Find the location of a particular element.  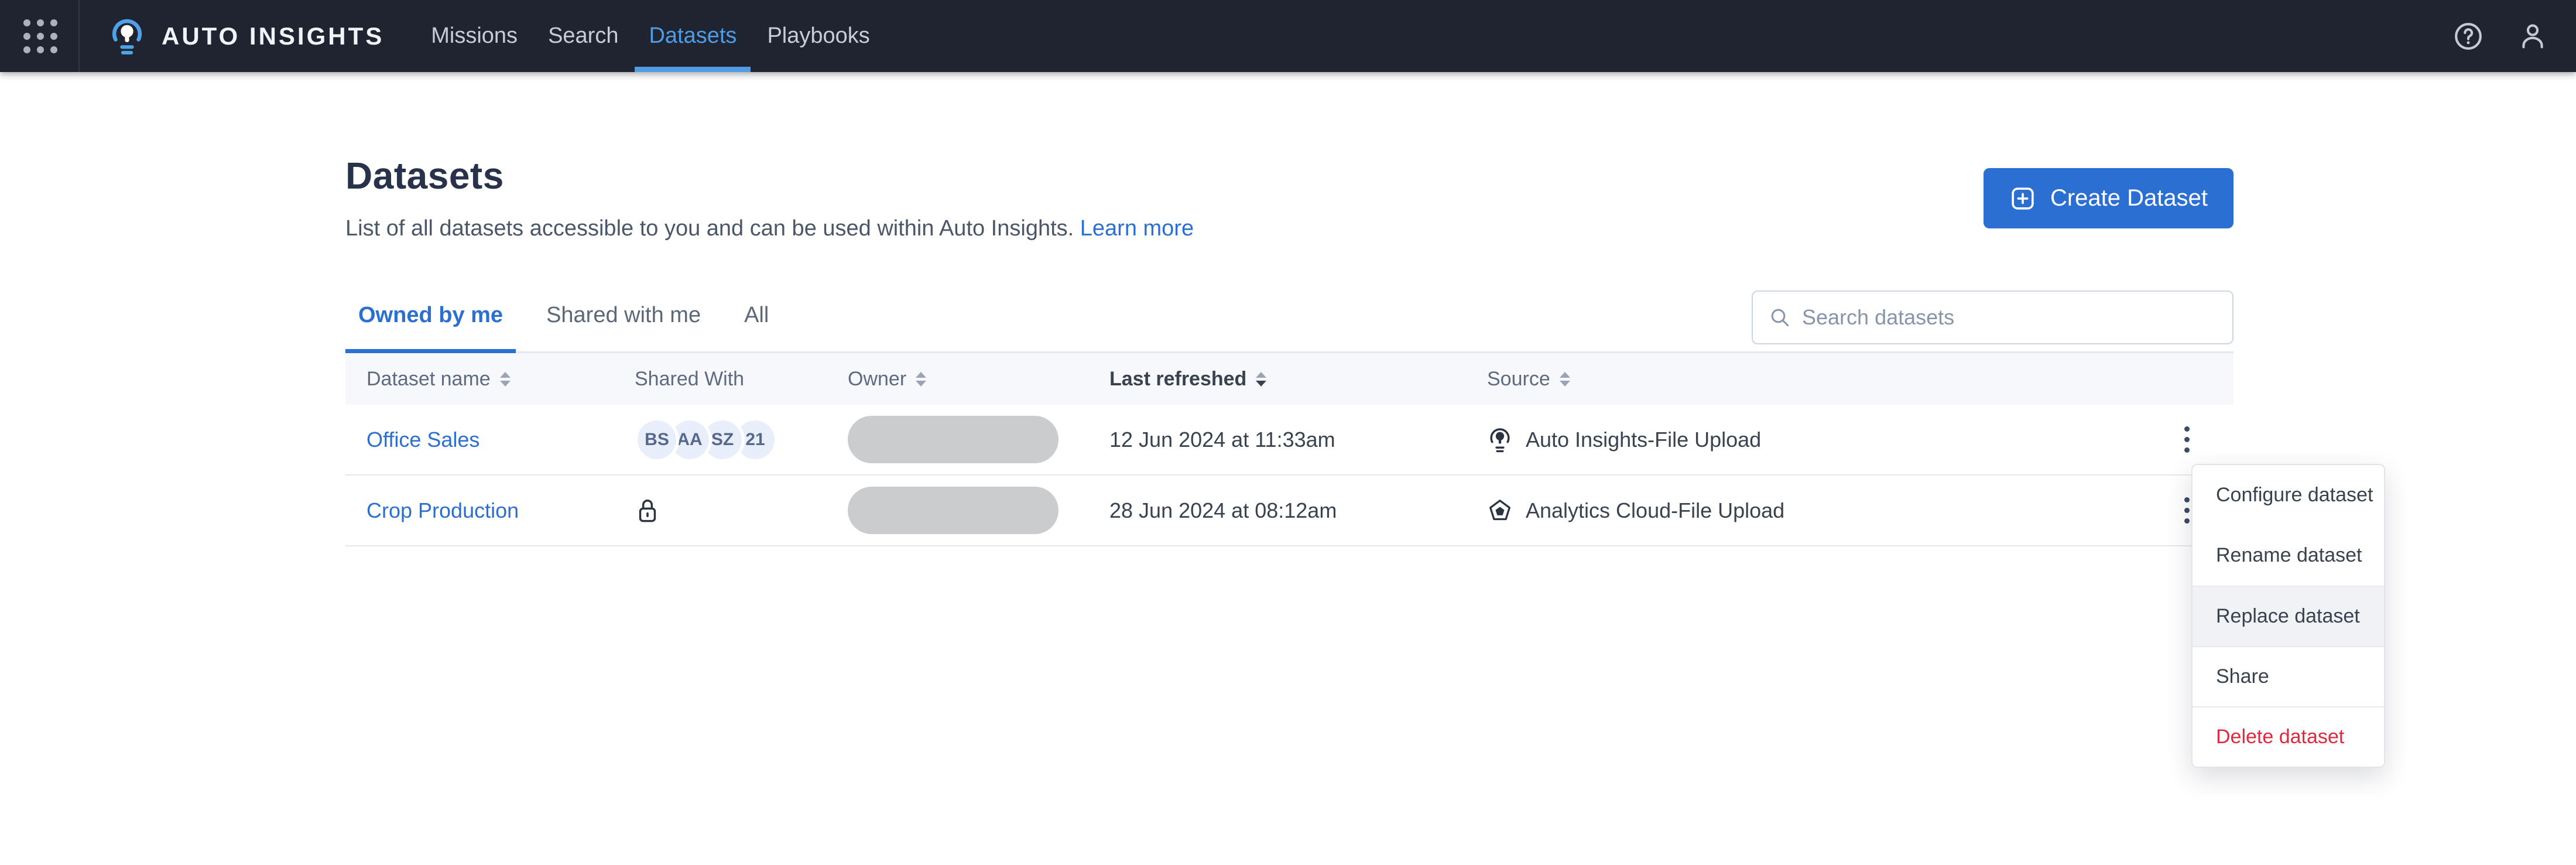

menu-item-share: Share is located at coordinates (2288, 676).